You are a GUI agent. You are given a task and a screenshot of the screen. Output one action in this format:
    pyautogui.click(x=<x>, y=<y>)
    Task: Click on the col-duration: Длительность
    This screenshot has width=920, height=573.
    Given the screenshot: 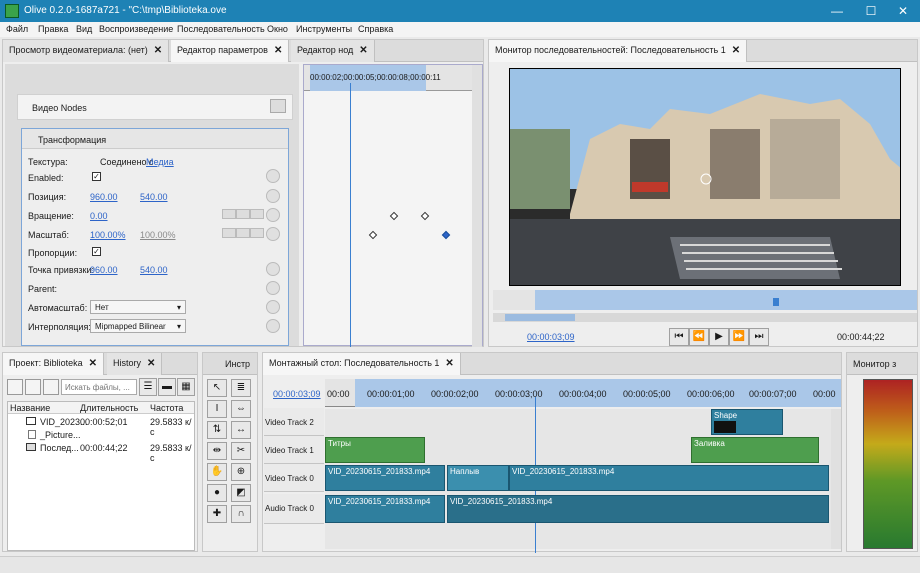 What is the action you would take?
    pyautogui.click(x=109, y=408)
    